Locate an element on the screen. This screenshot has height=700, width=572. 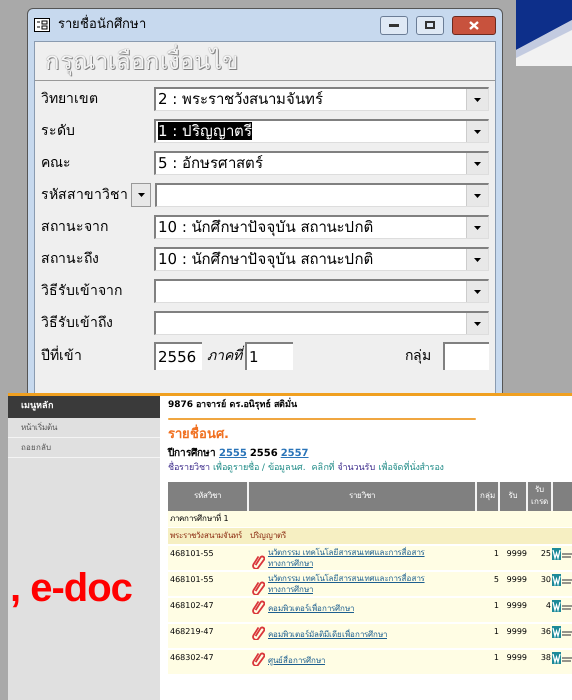
course-link: คอมพิวเตอร์เพื่อการศึกษา is located at coordinates (311, 608).